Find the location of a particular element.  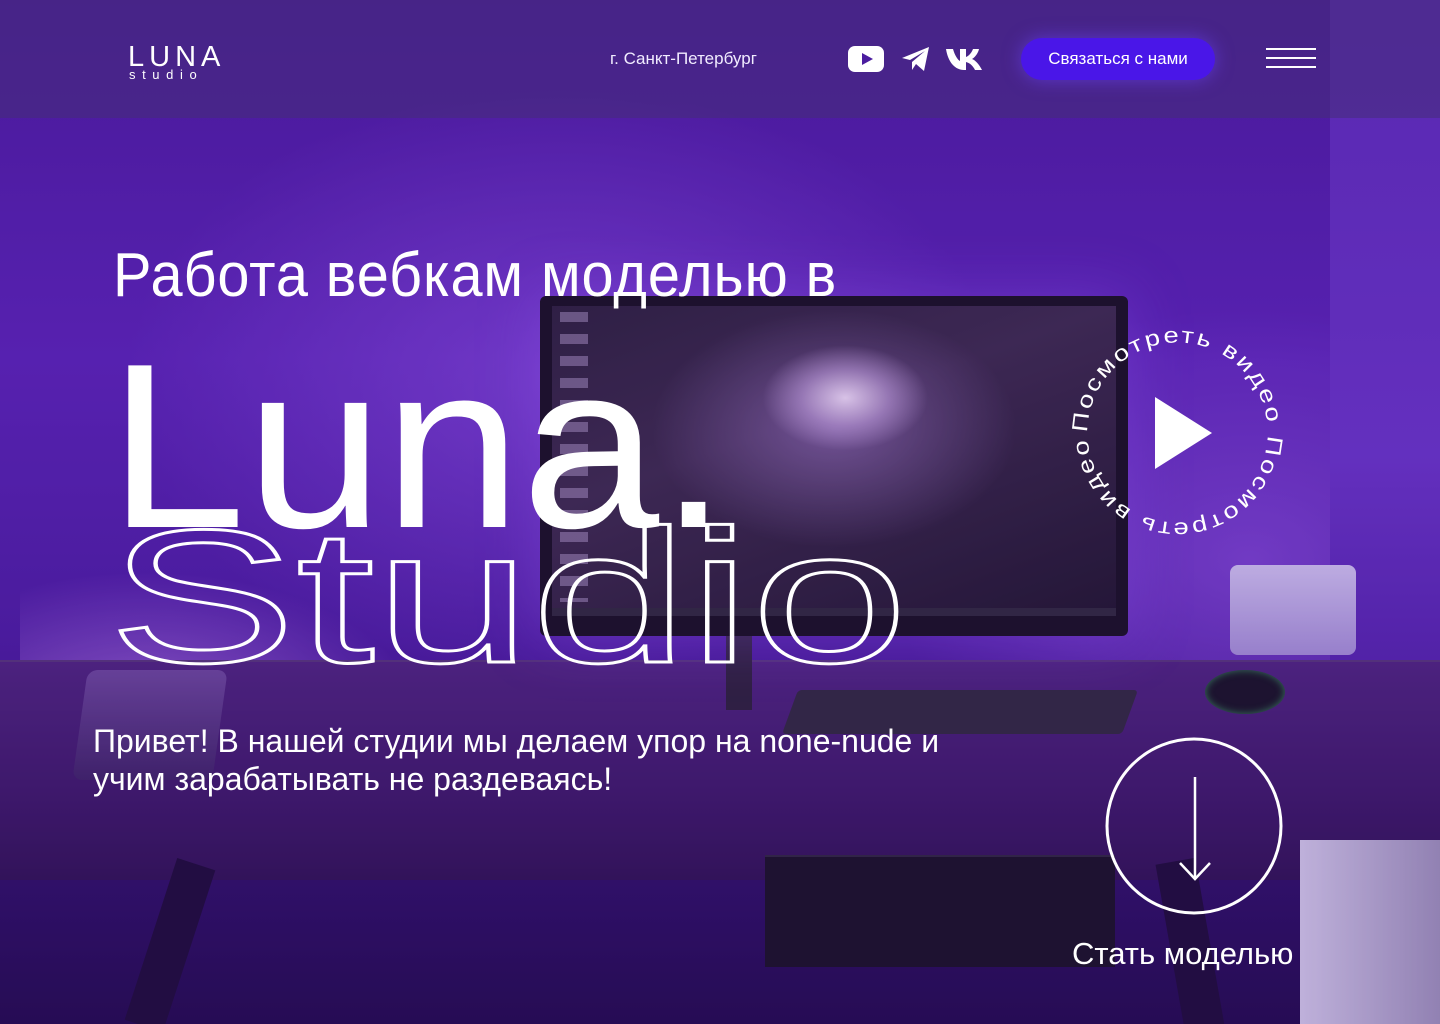

telegram-icon is located at coordinates (915, 59).